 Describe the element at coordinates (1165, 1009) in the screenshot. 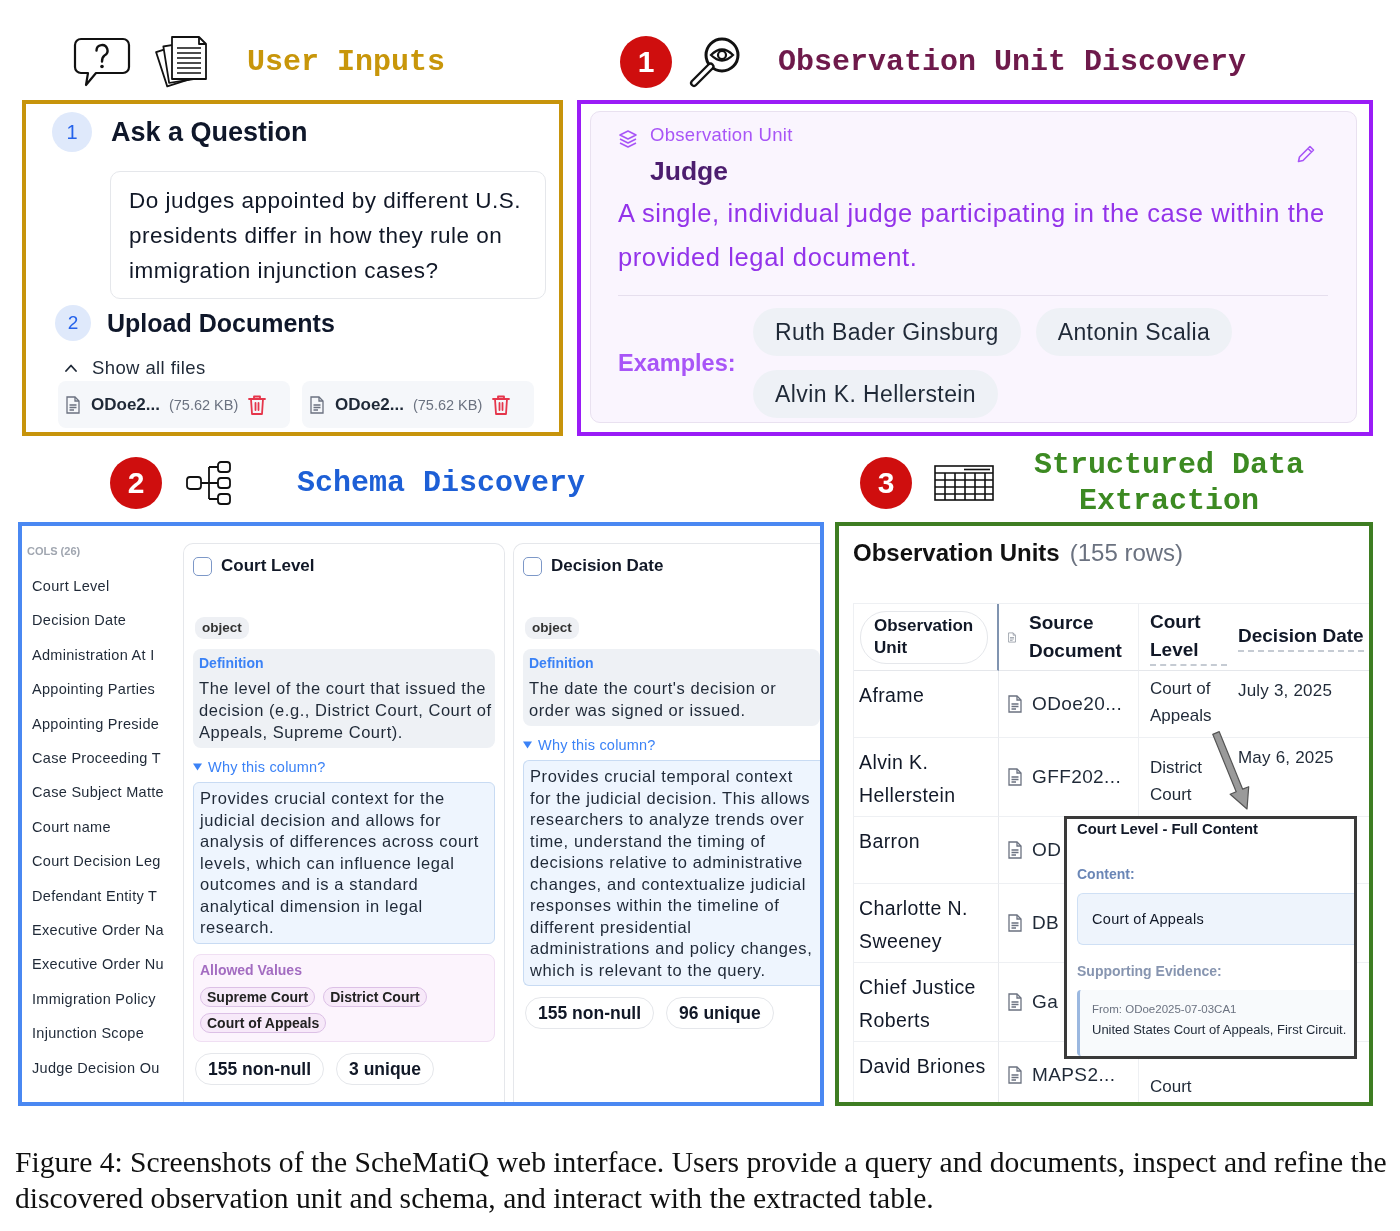

I see `evidence-source: From: ODoe2025-07-03CA1` at that location.